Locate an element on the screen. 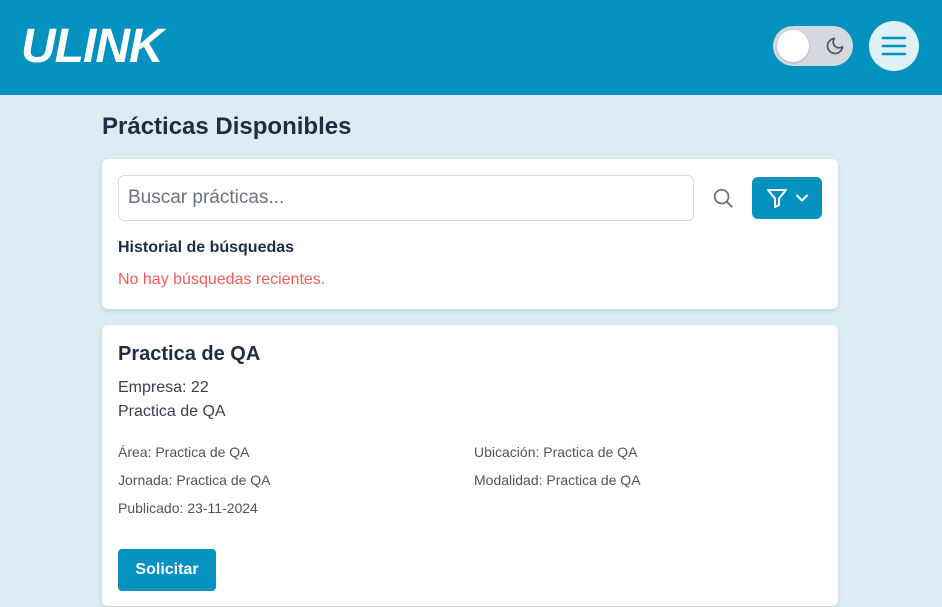 This screenshot has width=942, height=607. internship-company: Empresa: 22 is located at coordinates (163, 387).